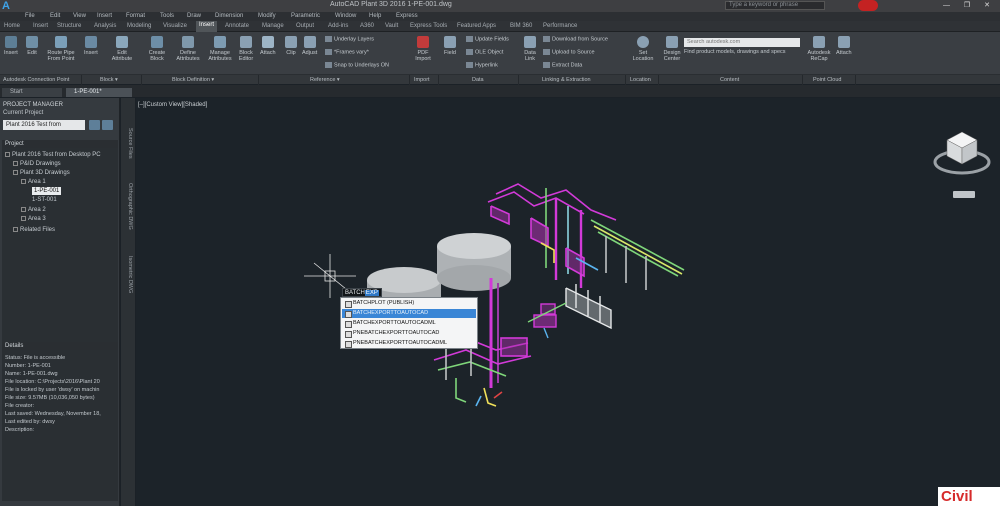 The width and height of the screenshot is (1000, 506). I want to click on command-input: BATCHEXP, so click(362, 292).